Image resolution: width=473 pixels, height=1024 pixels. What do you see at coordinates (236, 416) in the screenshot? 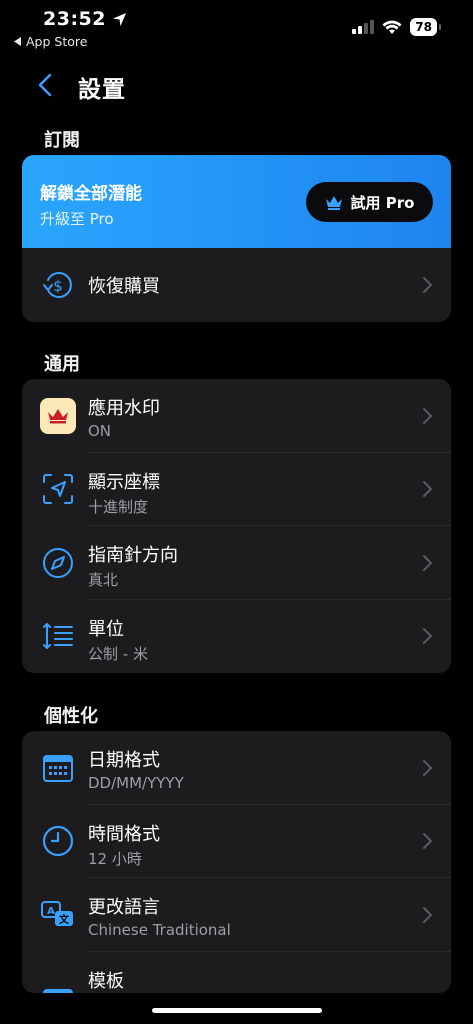
I see `watermark-row: 應用水印 ON` at bounding box center [236, 416].